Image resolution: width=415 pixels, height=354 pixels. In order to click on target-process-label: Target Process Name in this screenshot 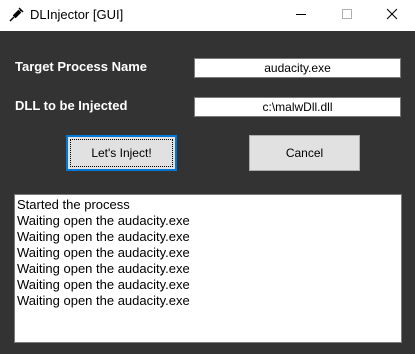, I will do `click(81, 66)`.